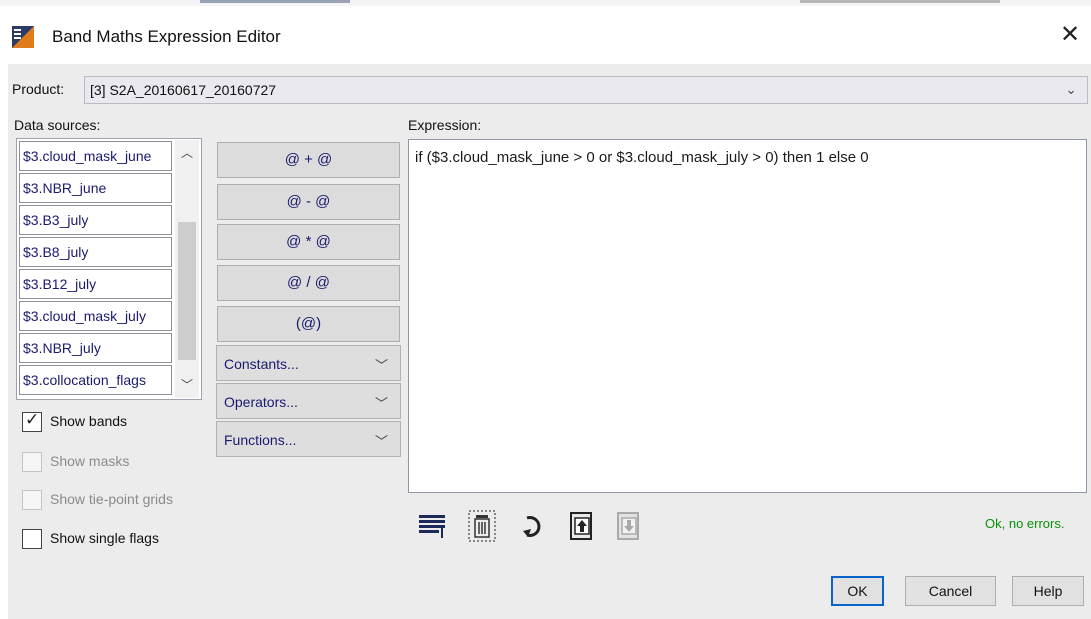 The image size is (1091, 619). I want to click on data-source-item: $3.B12_july, so click(95, 284).